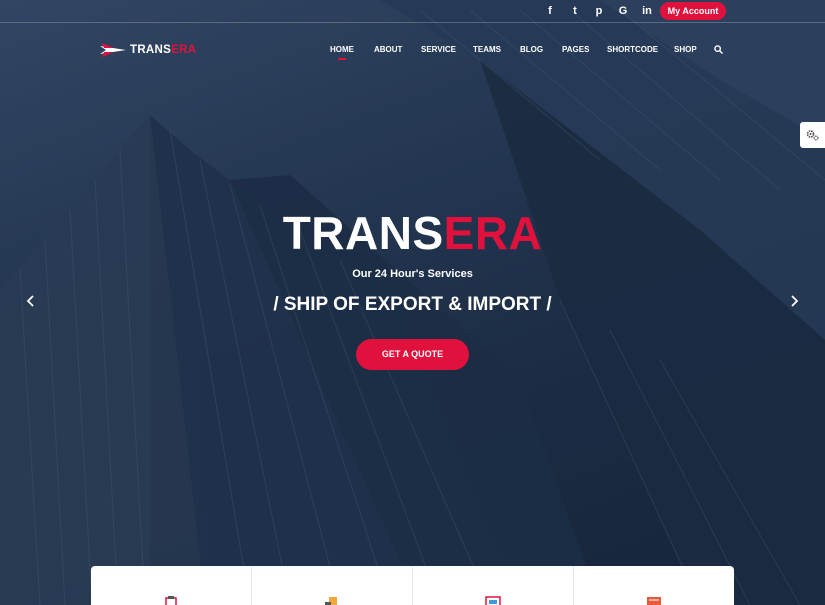  I want to click on nav-about: ABOUT, so click(388, 50).